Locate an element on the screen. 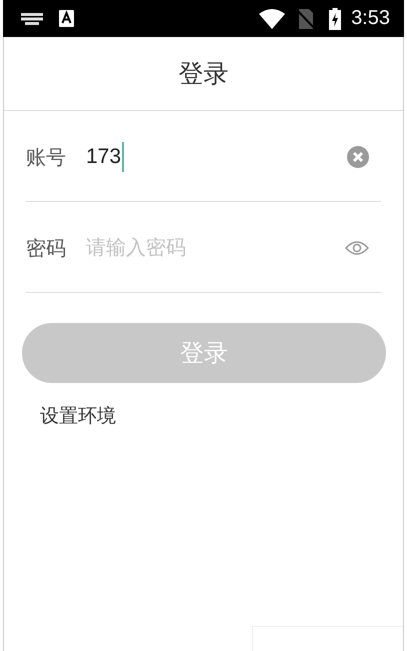  page-title: 登录 is located at coordinates (203, 74).